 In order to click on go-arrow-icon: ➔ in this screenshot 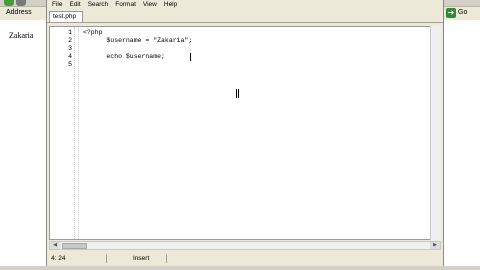, I will do `click(451, 12)`.